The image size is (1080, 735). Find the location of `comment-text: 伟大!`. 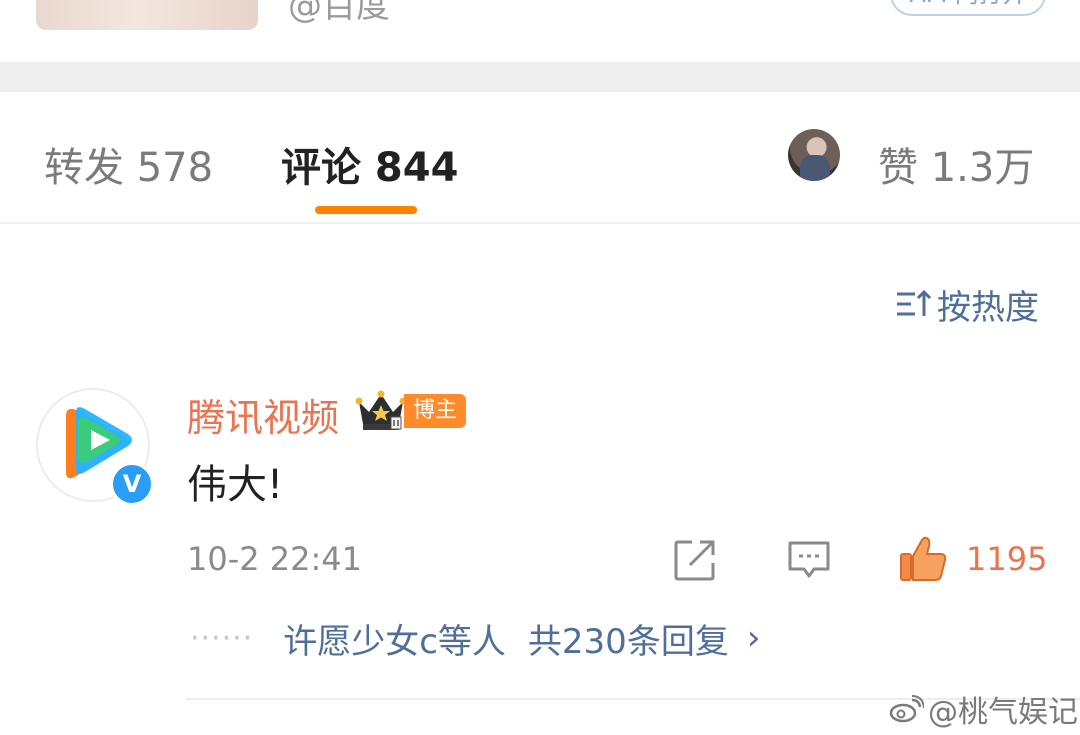

comment-text: 伟大! is located at coordinates (235, 485).